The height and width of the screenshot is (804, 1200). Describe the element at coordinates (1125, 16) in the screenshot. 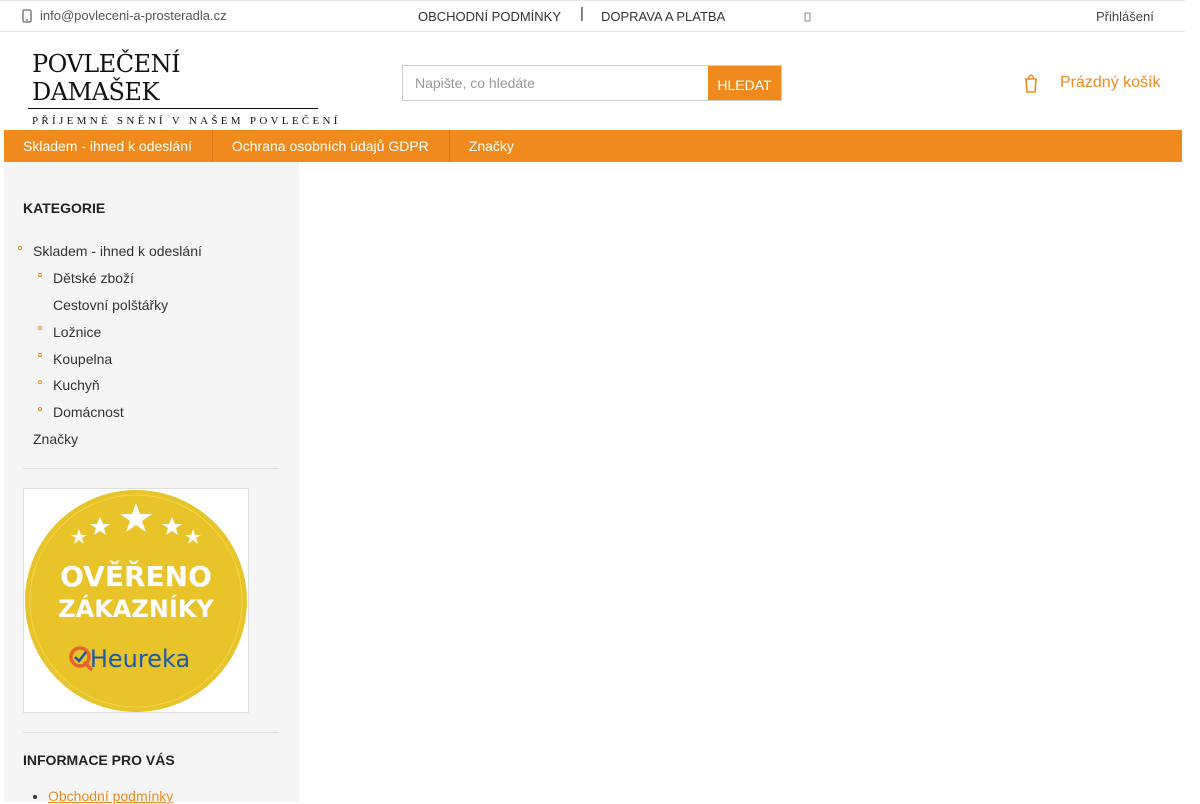

I see `login-link: Přihlášení` at that location.